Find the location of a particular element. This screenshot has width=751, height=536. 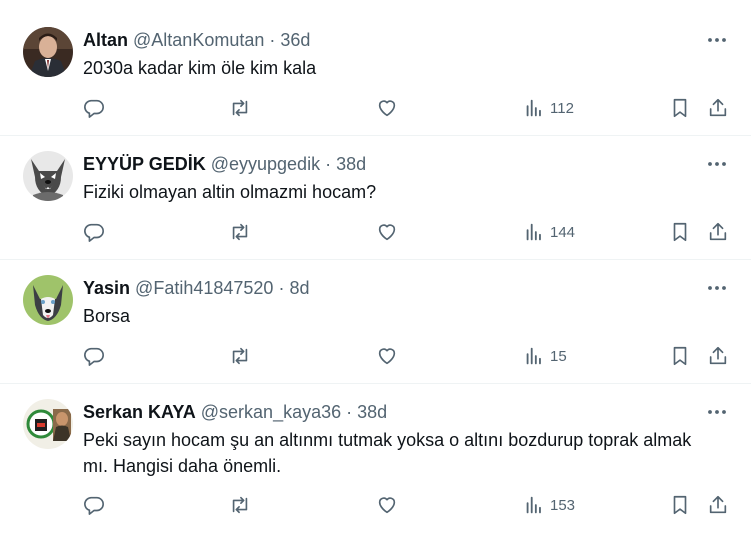

user-handle: @serkan_kaya36 is located at coordinates (271, 412).